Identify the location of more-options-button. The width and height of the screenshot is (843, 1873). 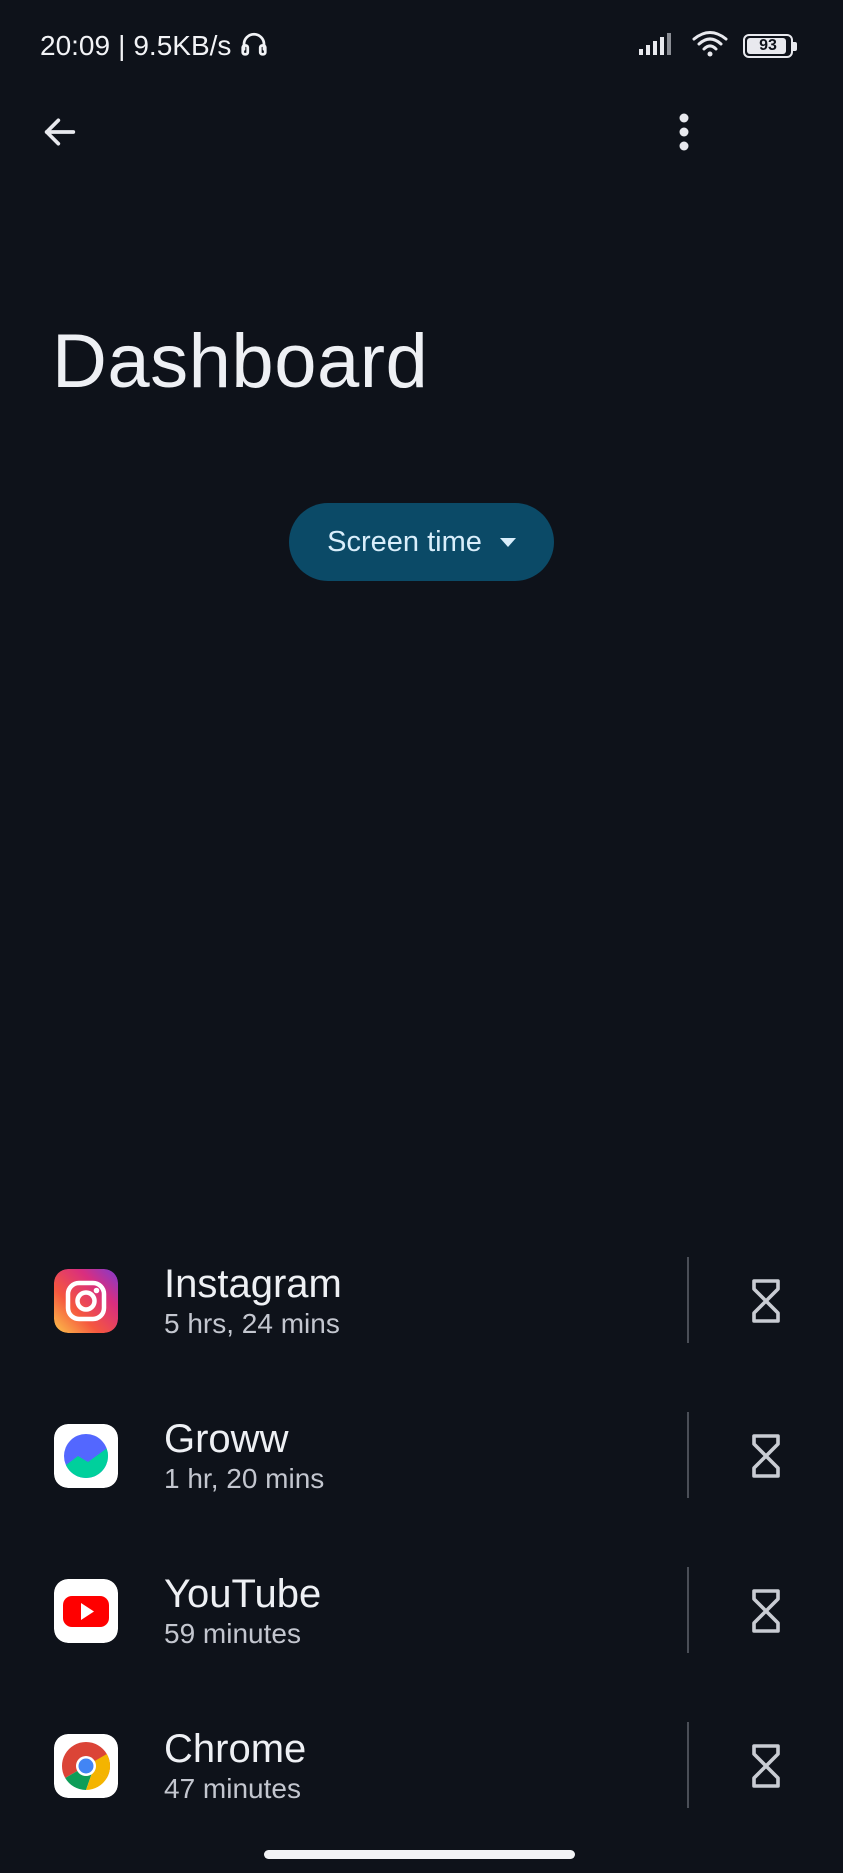
(684, 132).